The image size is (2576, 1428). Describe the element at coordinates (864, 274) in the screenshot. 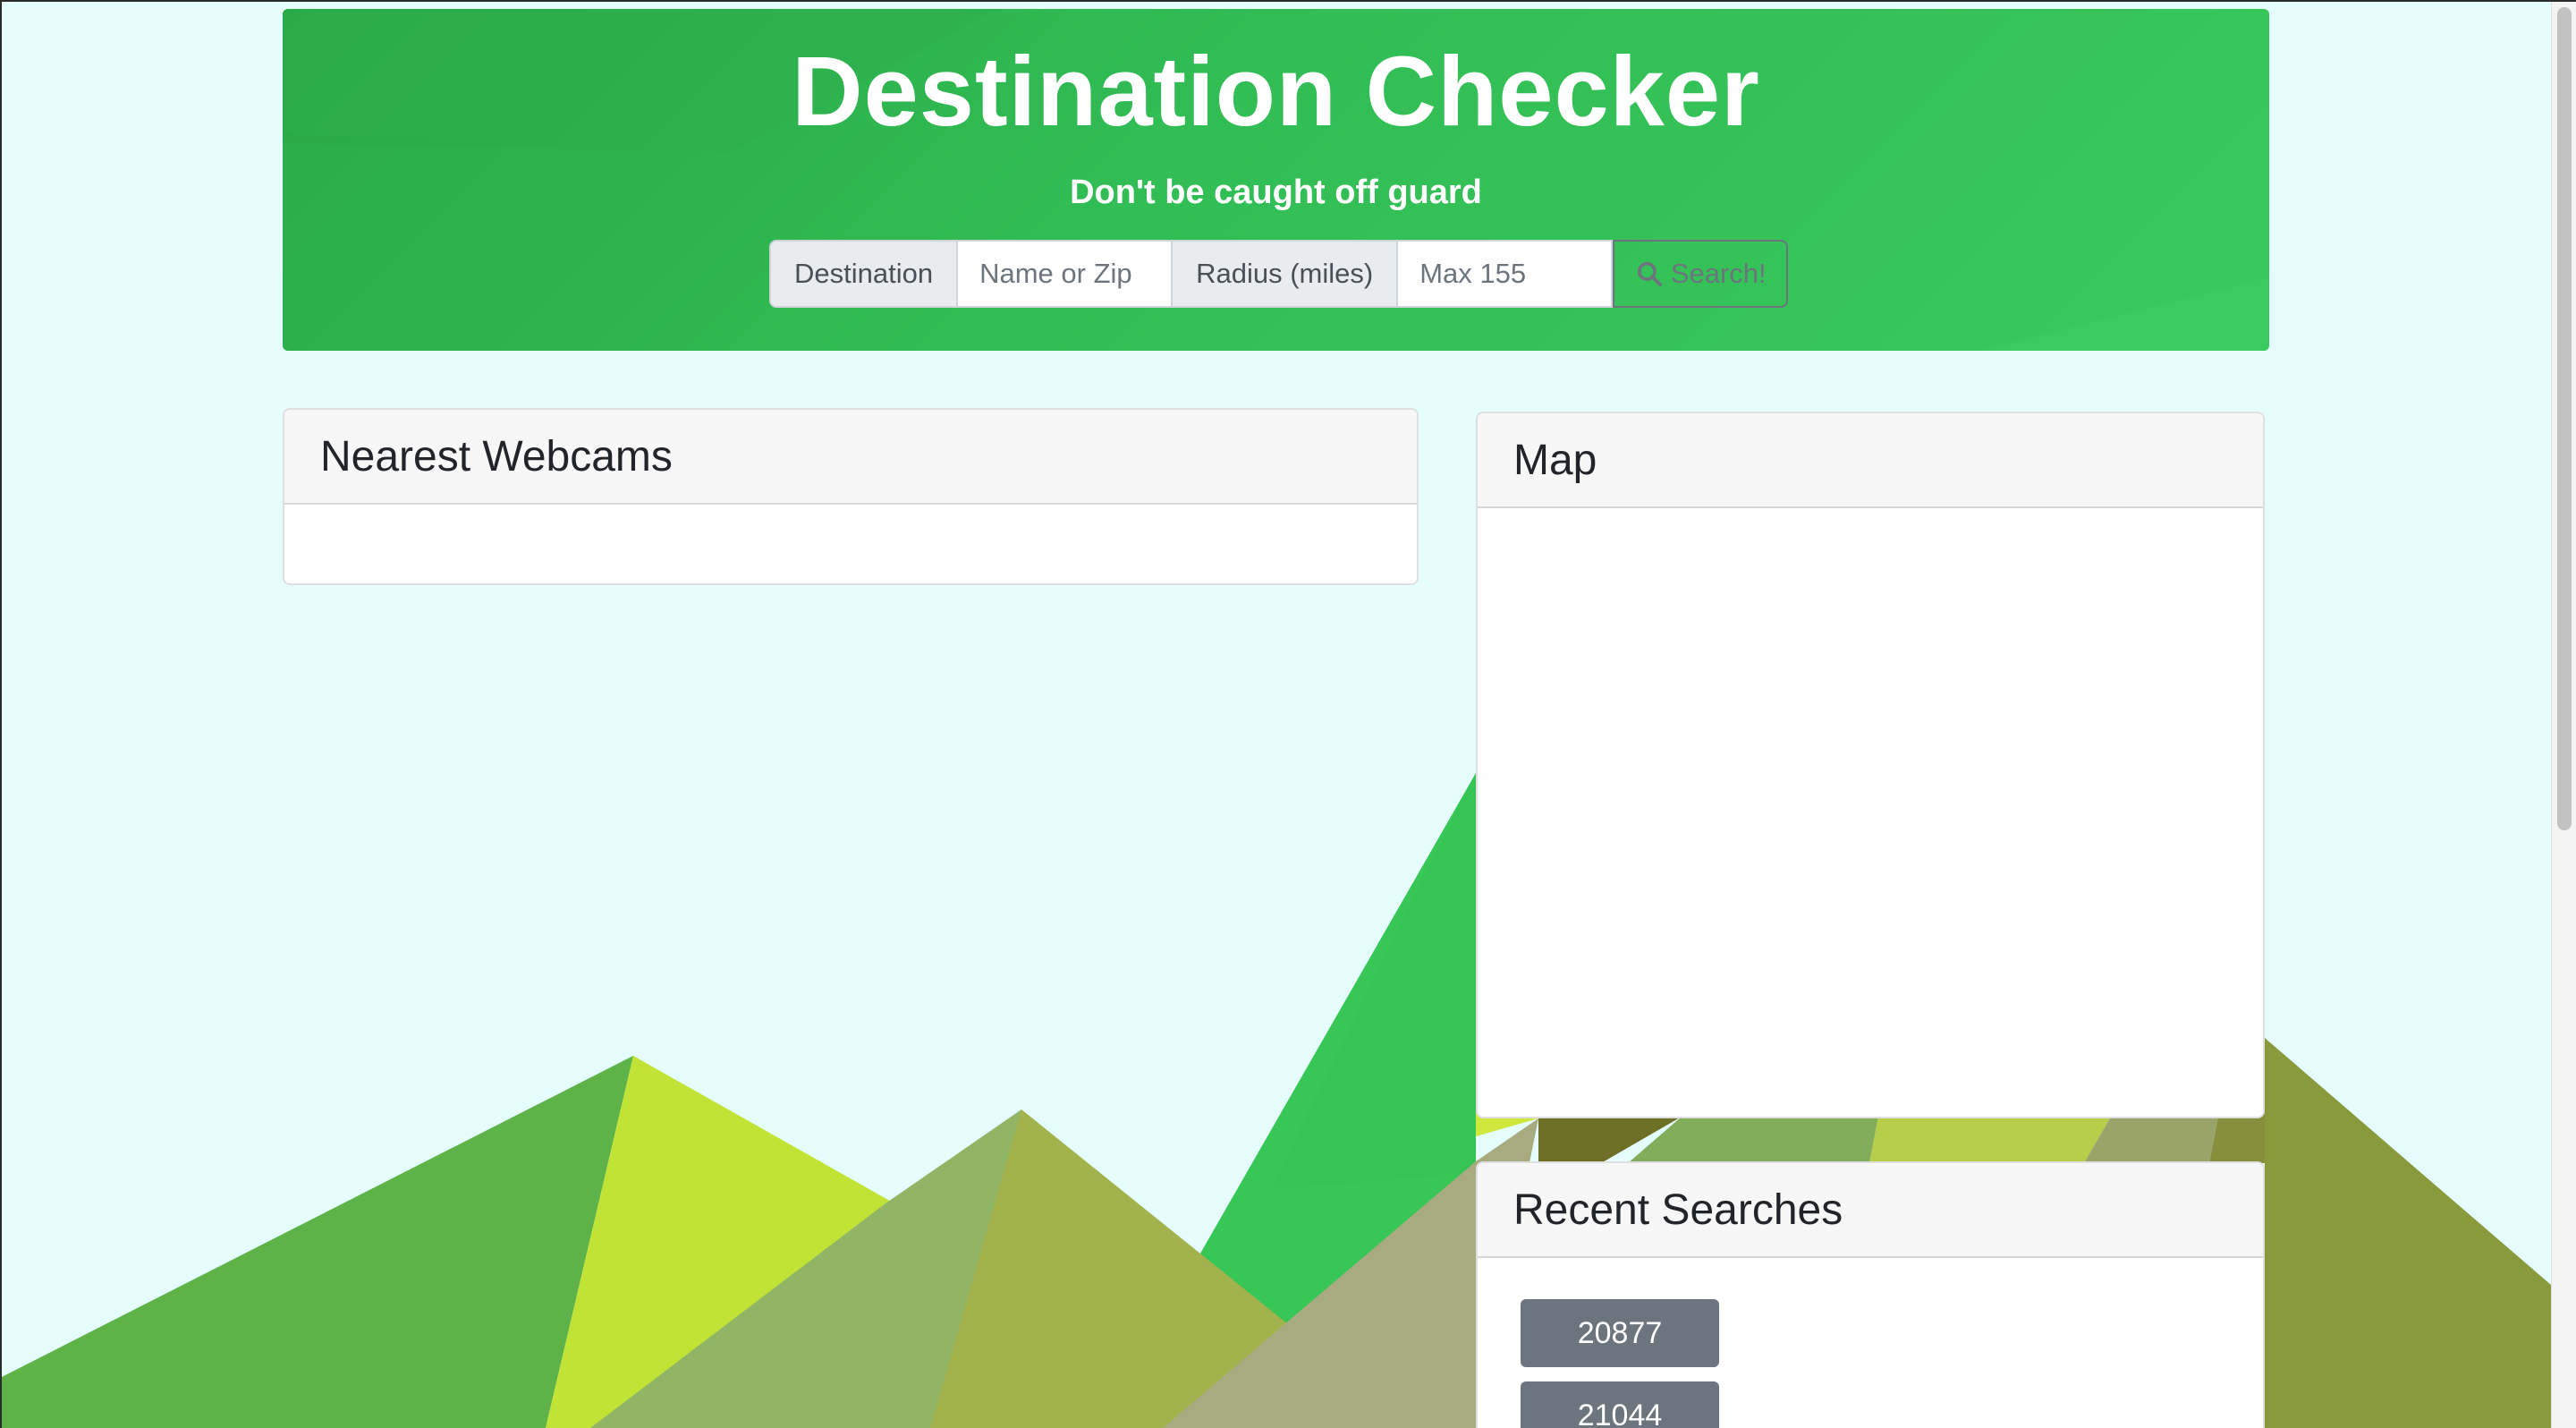

I see `destination-label: Destination` at that location.